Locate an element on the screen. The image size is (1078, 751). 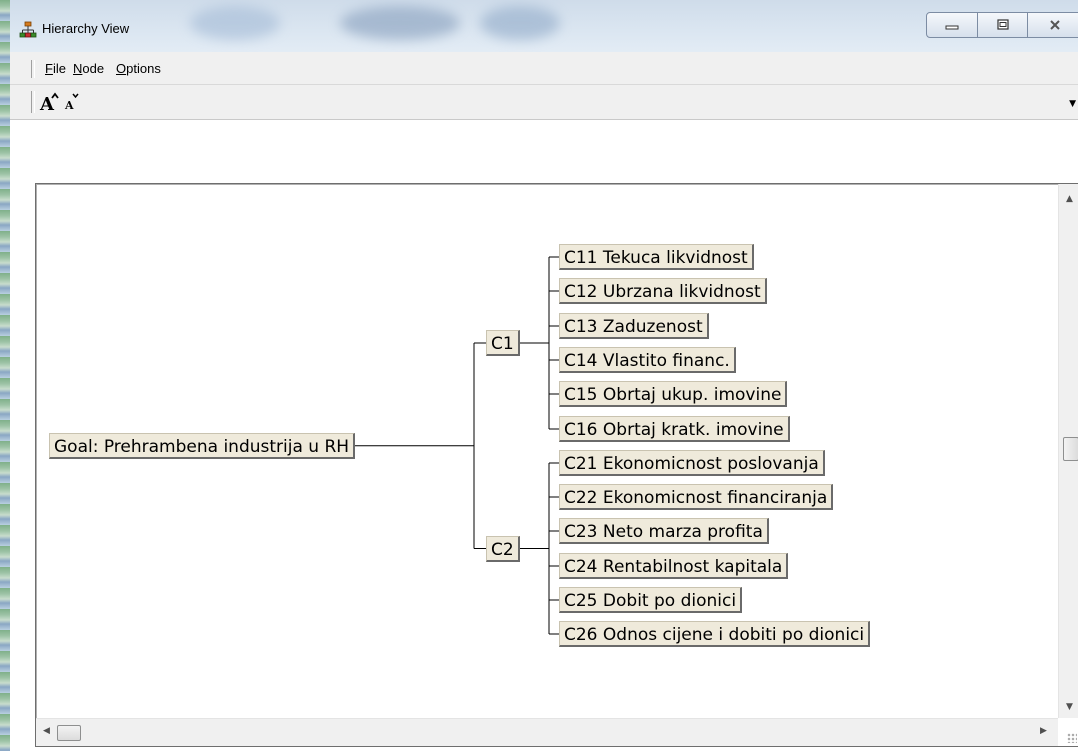
hierarchy-group-node: C2 is located at coordinates (503, 549).